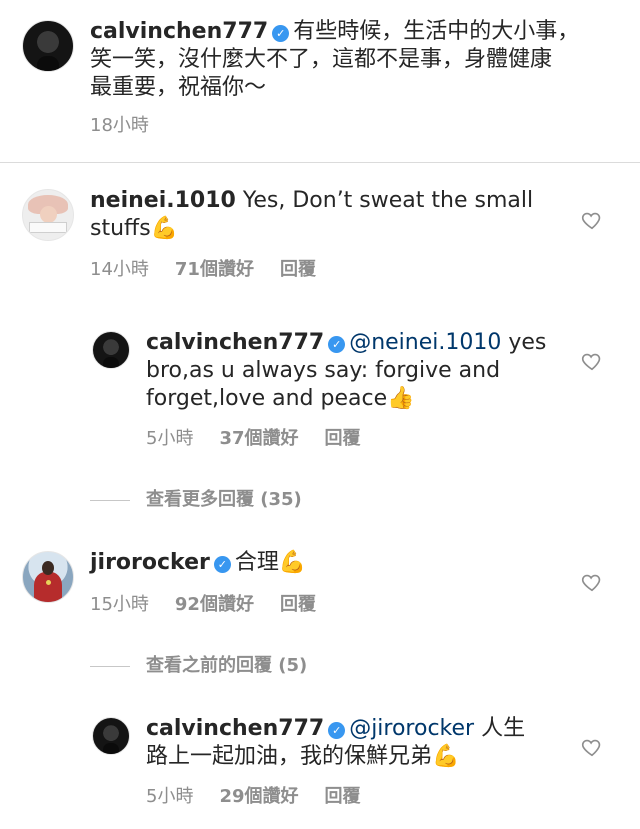 The width and height of the screenshot is (640, 829). What do you see at coordinates (178, 87) in the screenshot?
I see `caption-line-3: 最重要，祝福你～` at bounding box center [178, 87].